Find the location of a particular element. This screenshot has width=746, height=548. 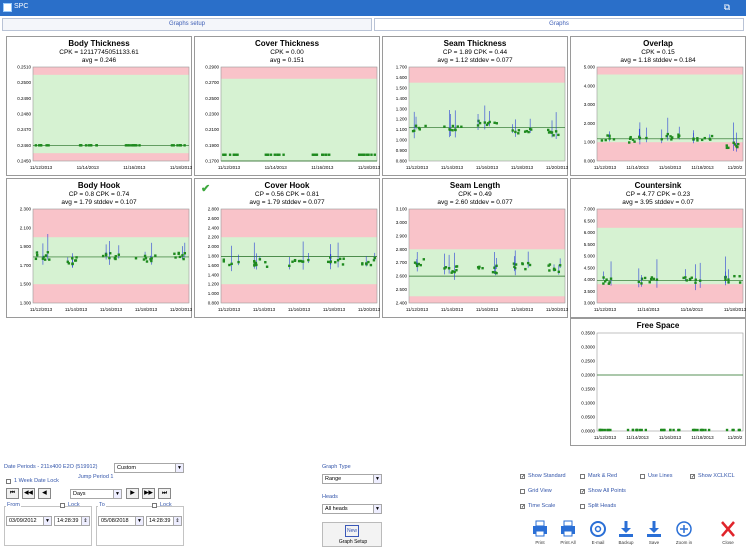

show-xclkcl-checkbox: ✓ is located at coordinates (692, 477).